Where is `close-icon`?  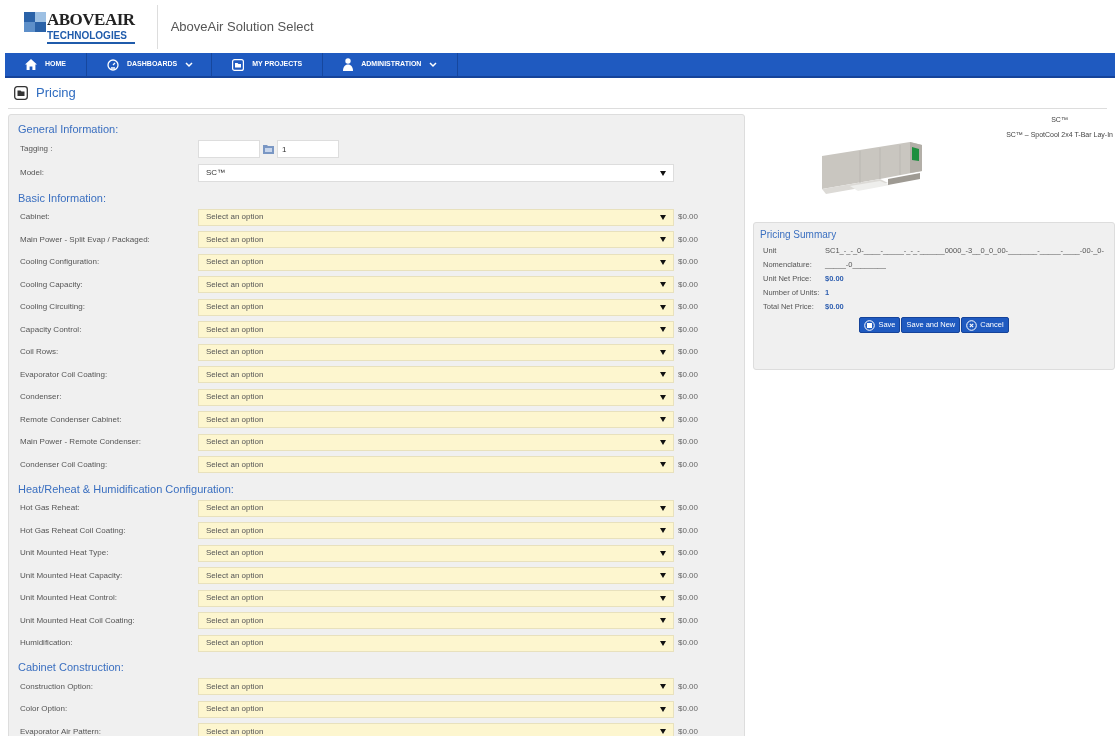
close-icon is located at coordinates (972, 325).